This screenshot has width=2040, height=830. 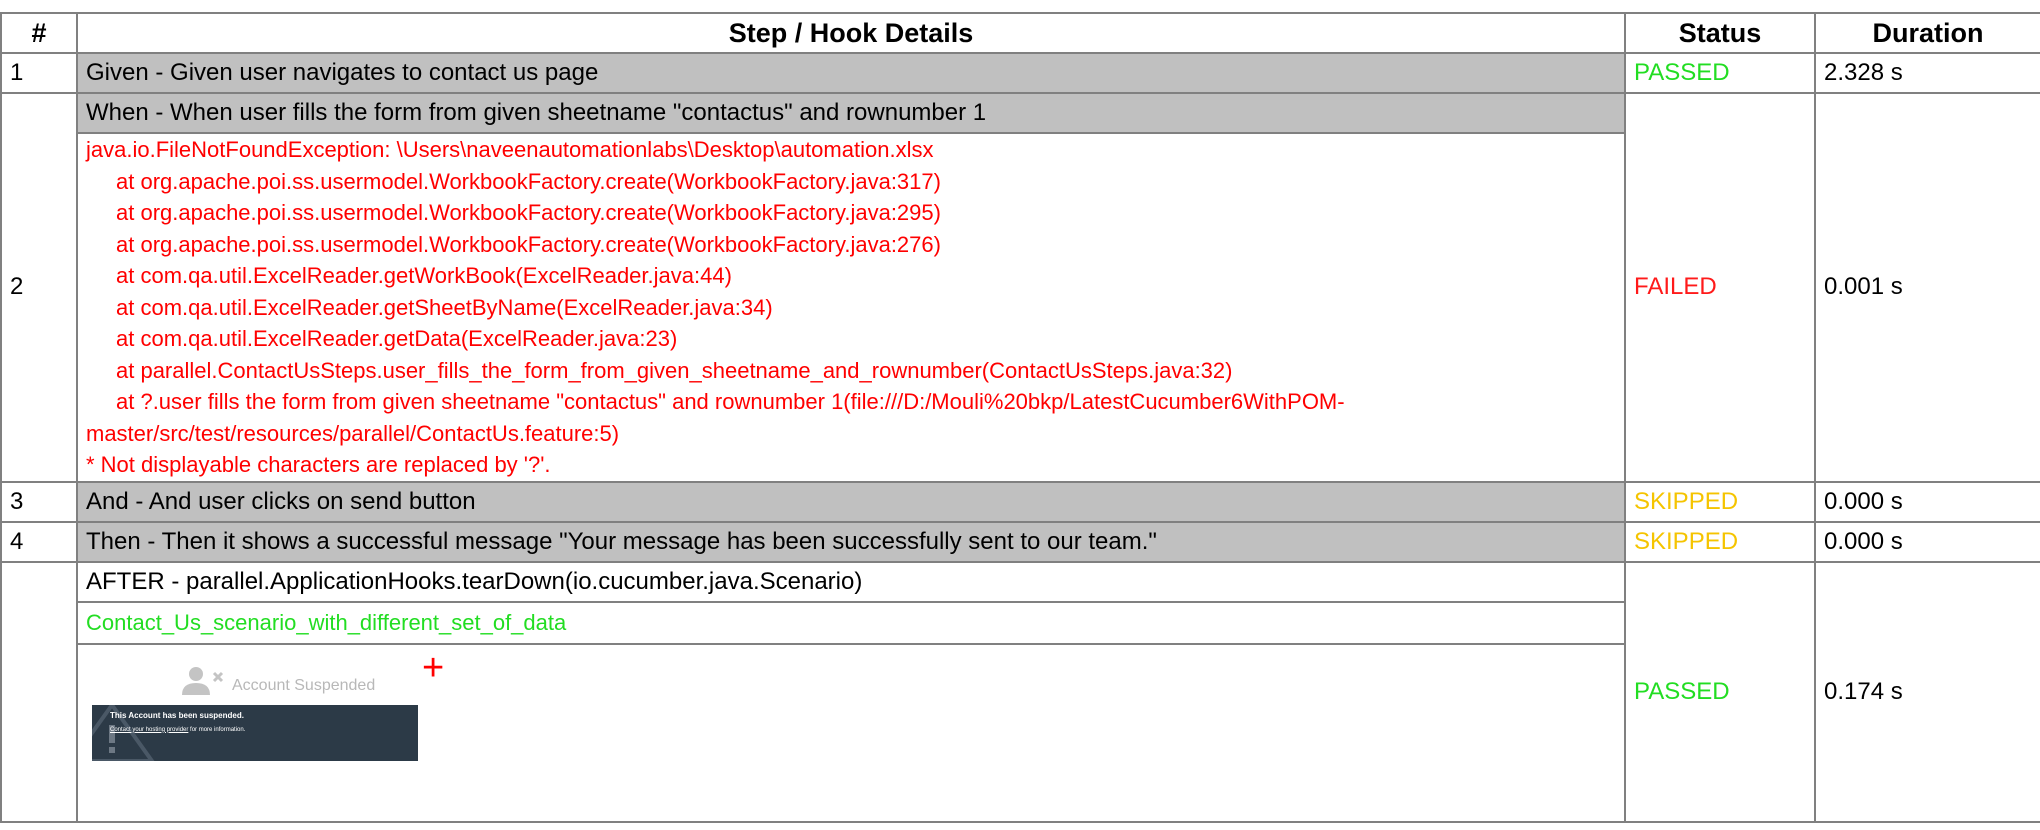 I want to click on column-header-num: #, so click(x=39, y=33).